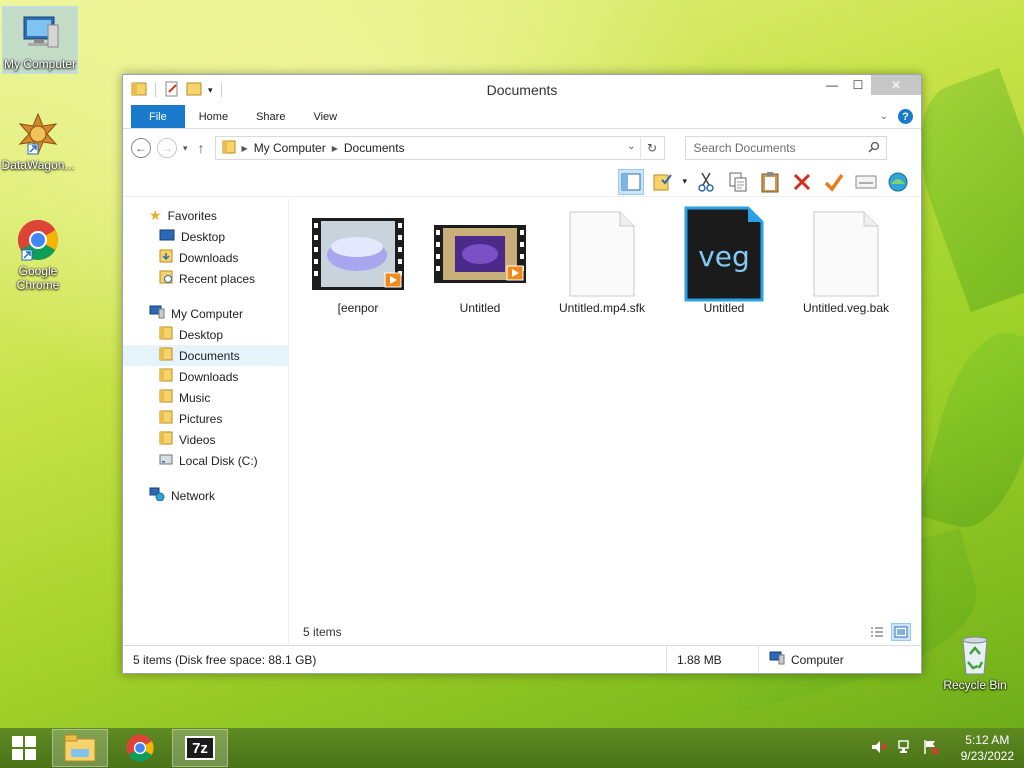  Describe the element at coordinates (975, 660) in the screenshot. I see `desktop-icon-recycle-bin: Recycle Bin` at that location.